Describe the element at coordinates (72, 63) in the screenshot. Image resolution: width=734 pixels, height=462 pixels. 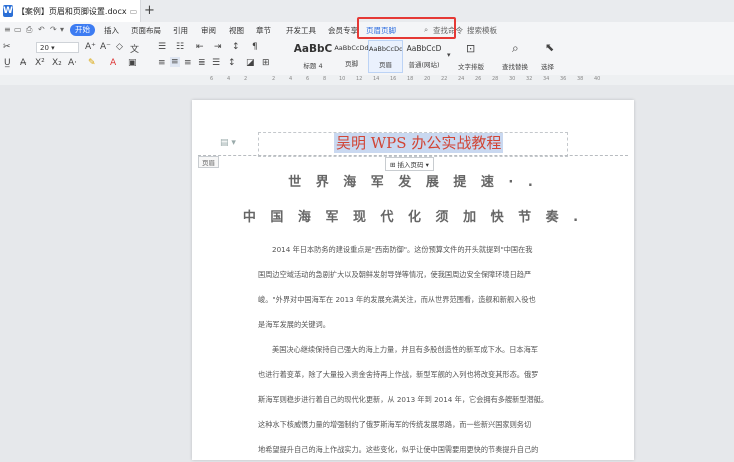
I see `text-effect-icon: A·` at that location.